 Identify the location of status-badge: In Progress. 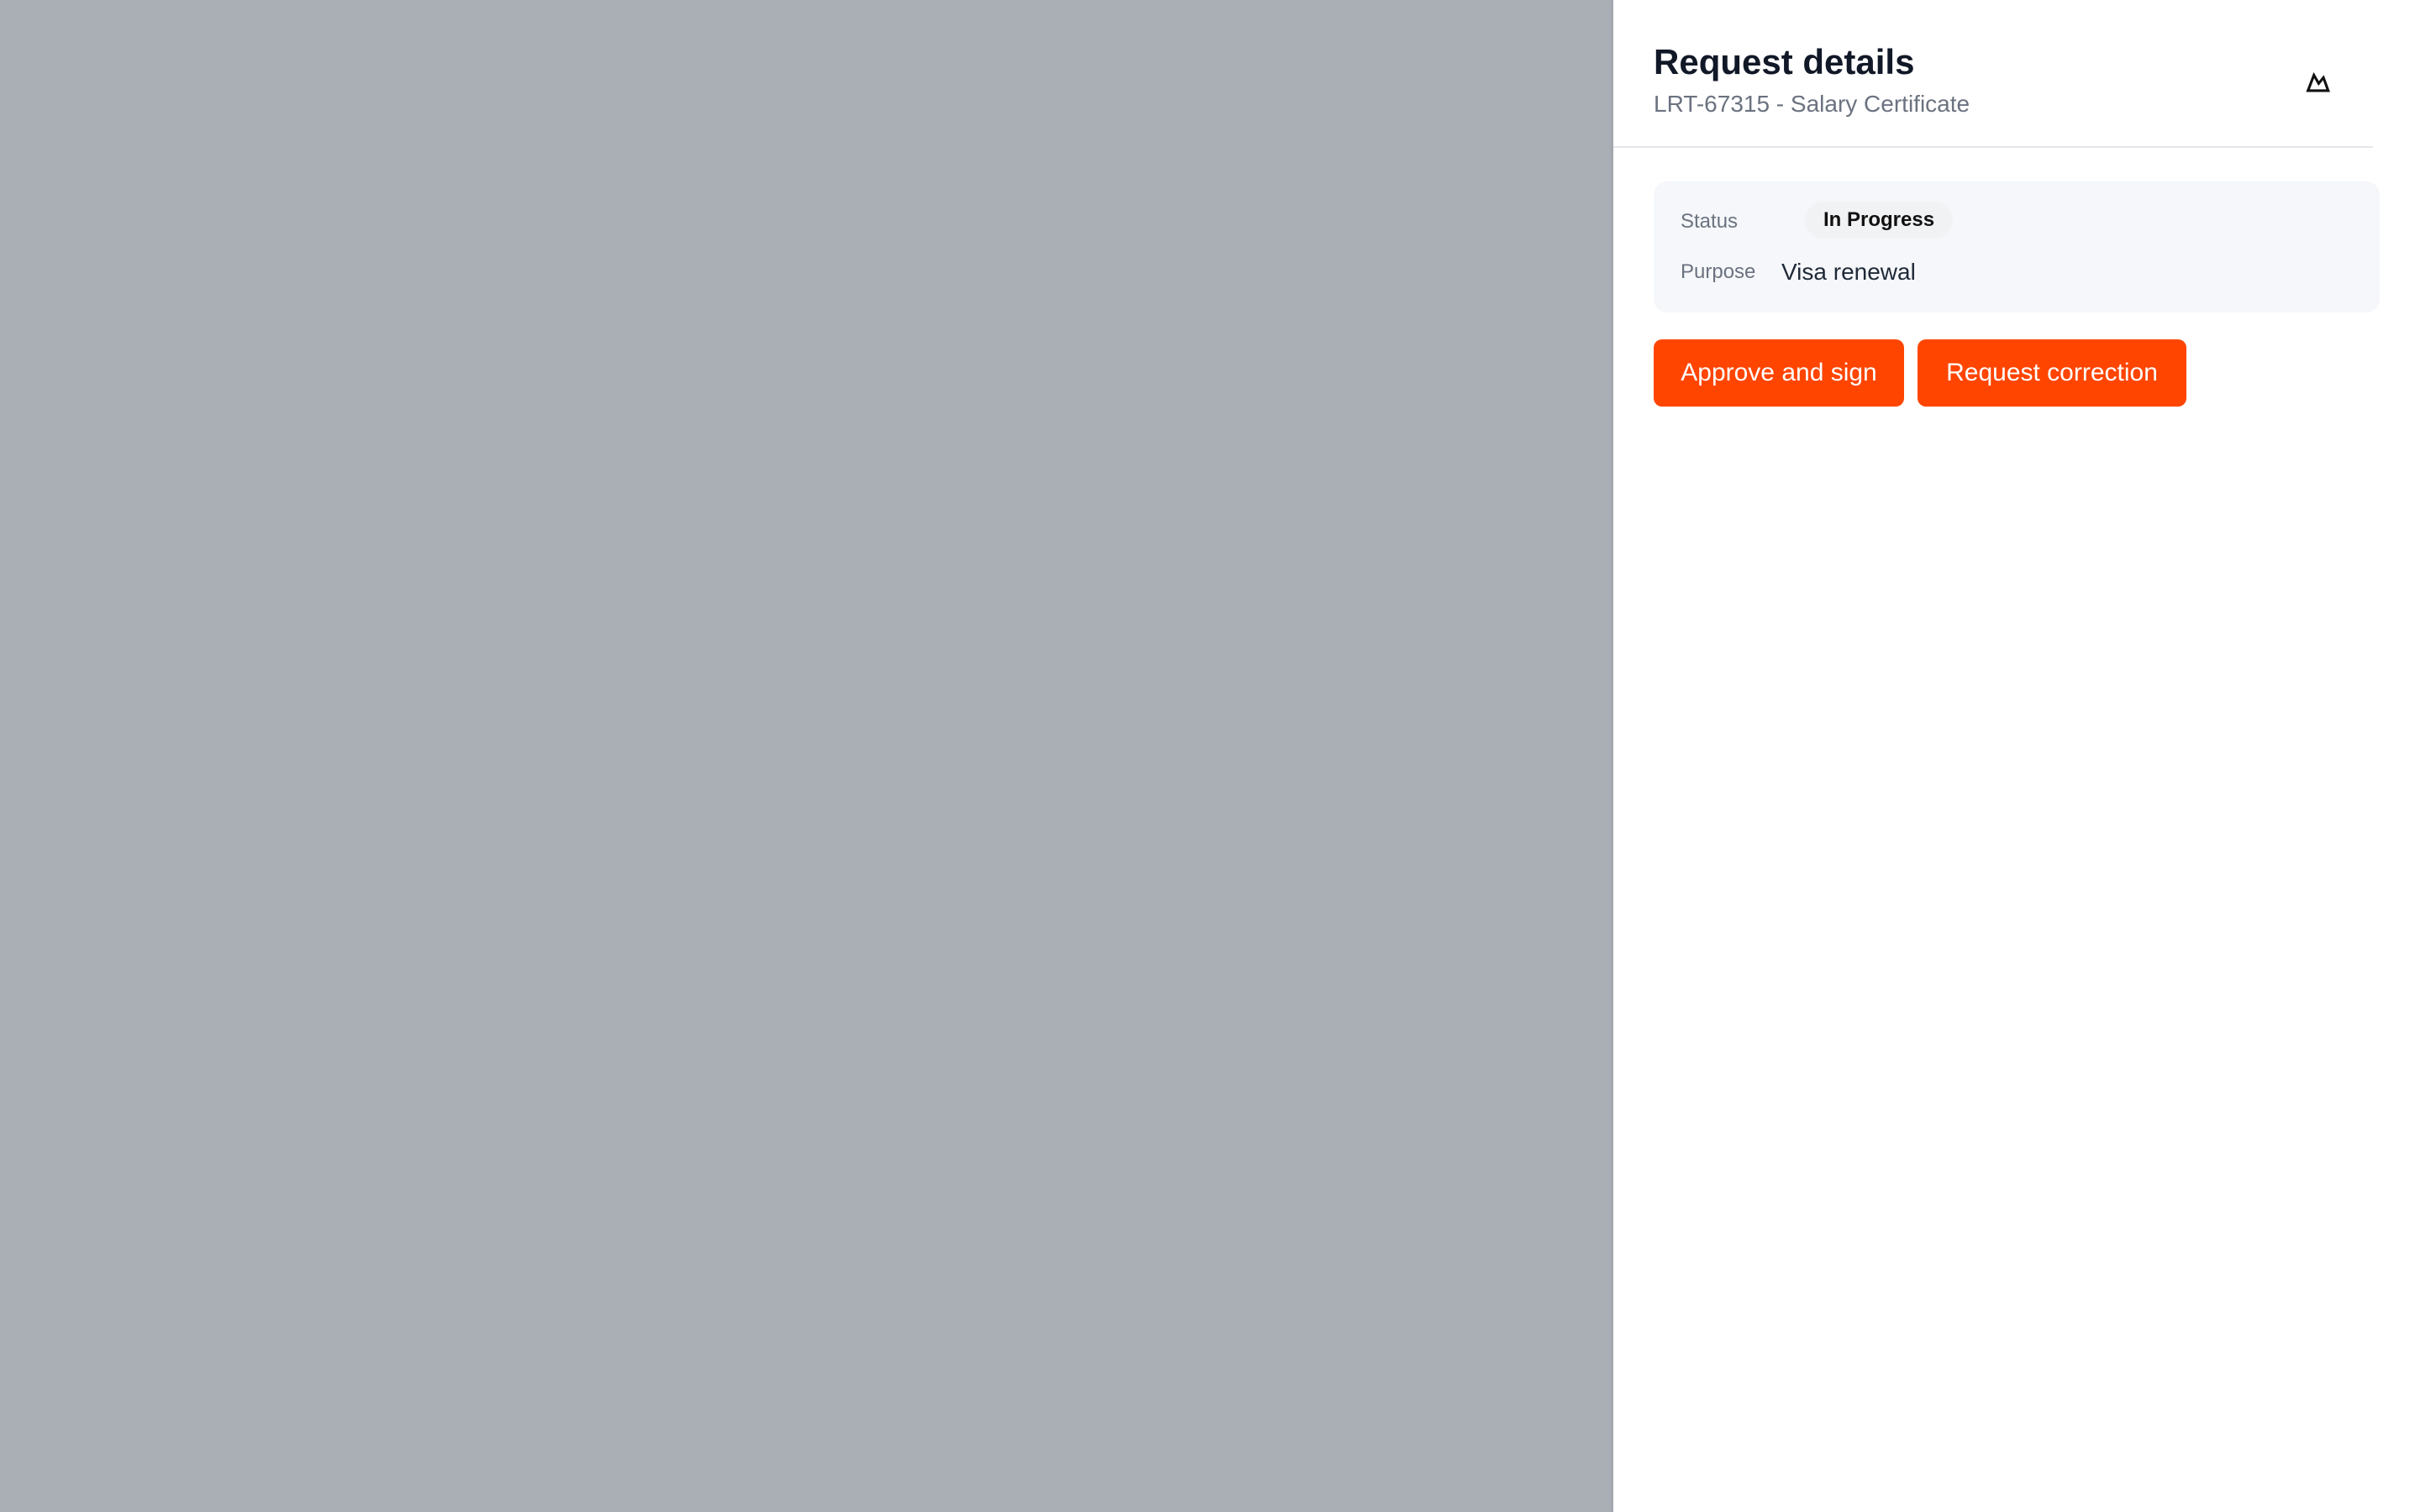
(1879, 220).